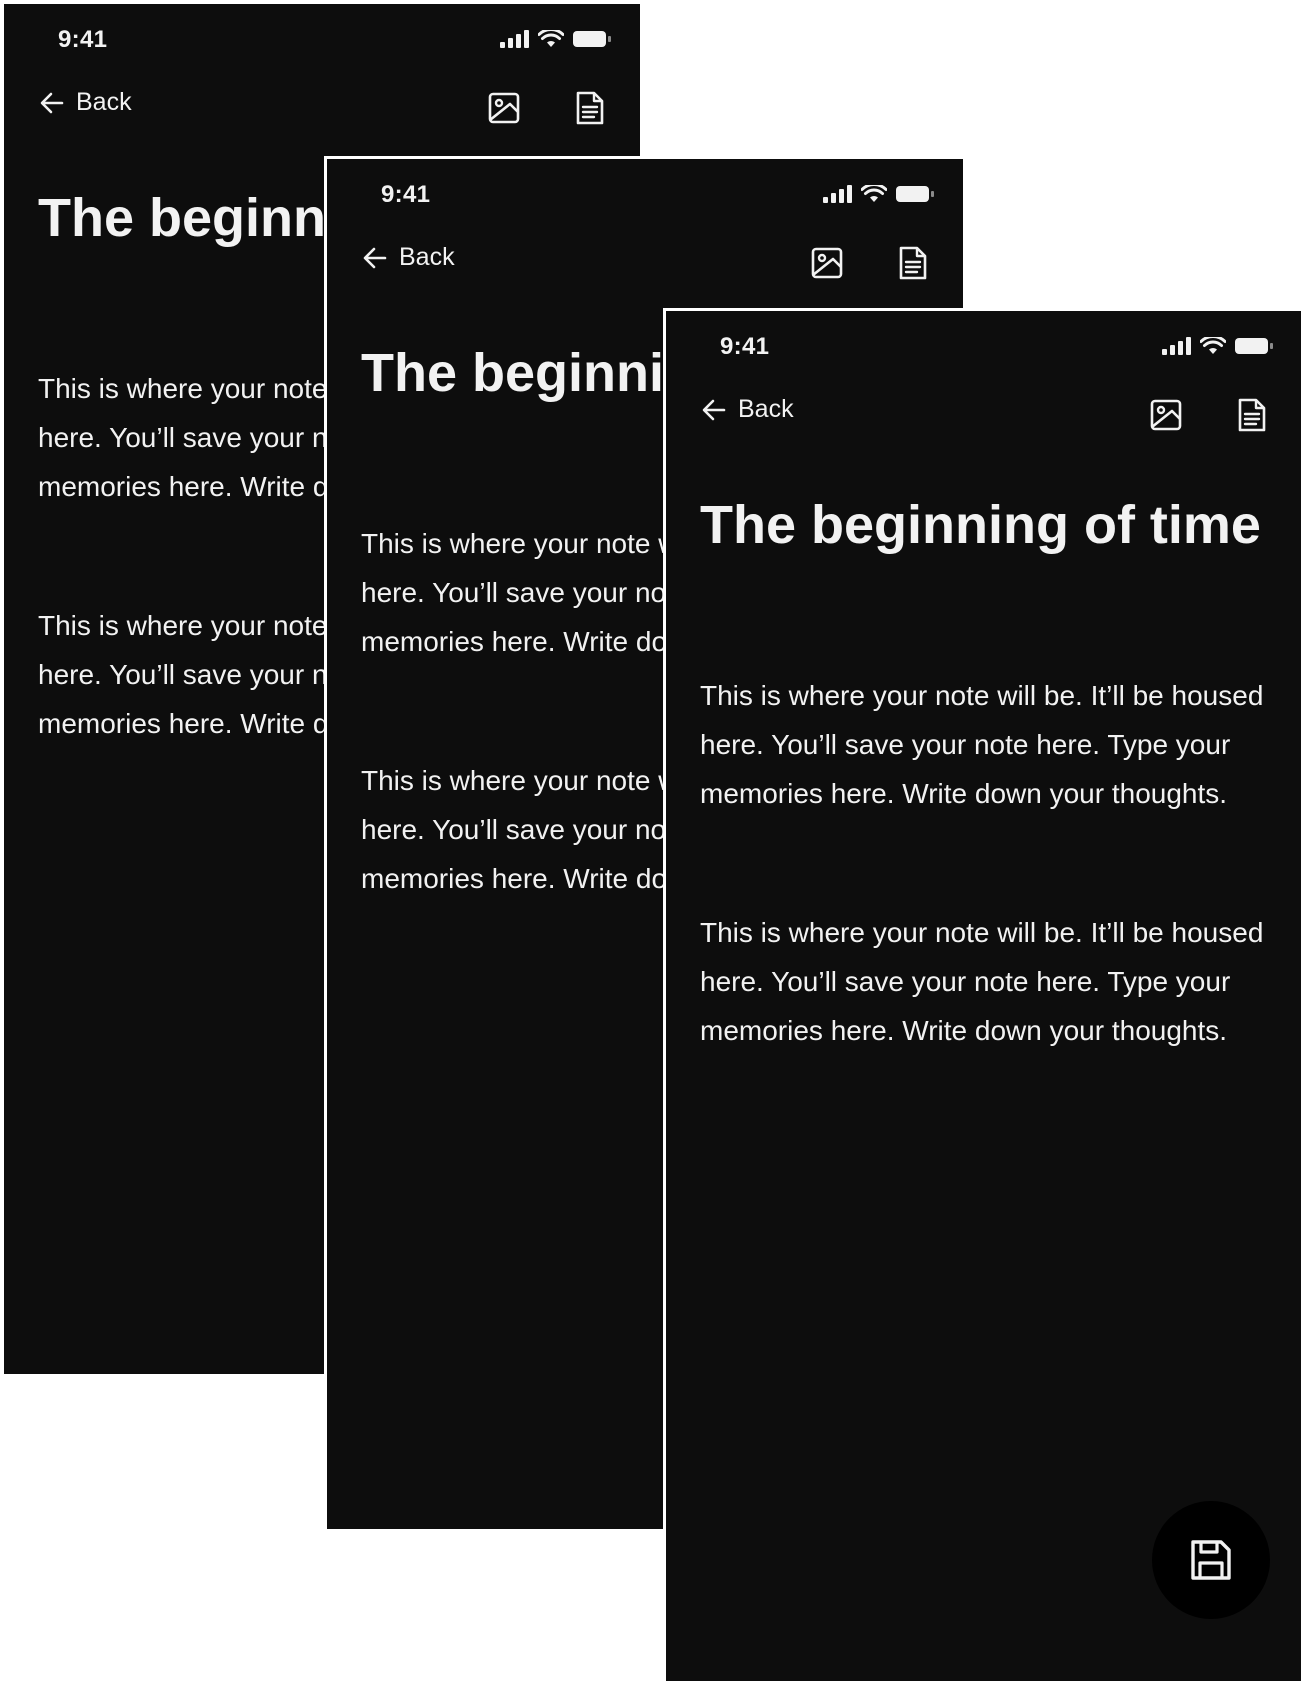  I want to click on save-button, so click(1211, 1560).